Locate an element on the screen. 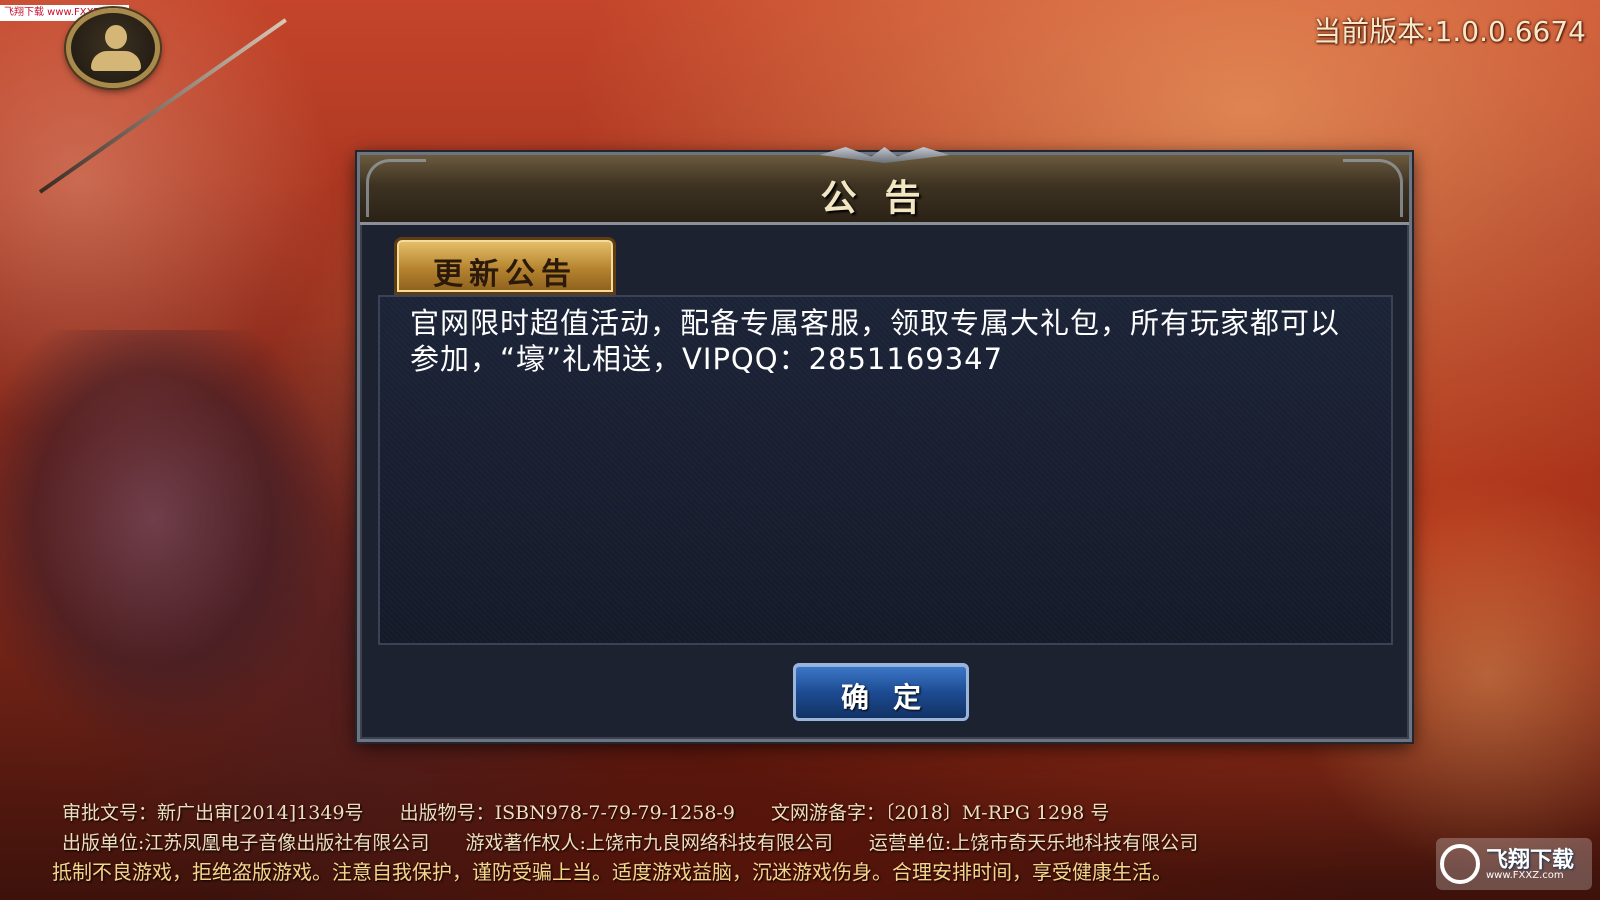  copyright-holder: 游戏著作权人:上饶市九良网络科技有限公司 is located at coordinates (649, 843).